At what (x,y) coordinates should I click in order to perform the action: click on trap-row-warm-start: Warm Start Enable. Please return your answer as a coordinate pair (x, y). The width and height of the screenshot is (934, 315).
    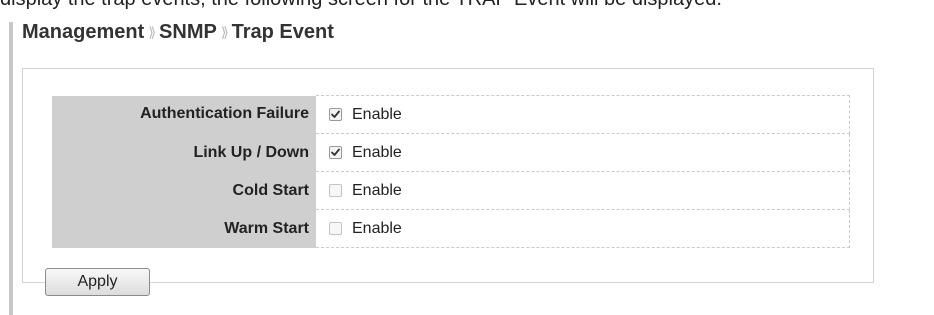
    Looking at the image, I should click on (451, 228).